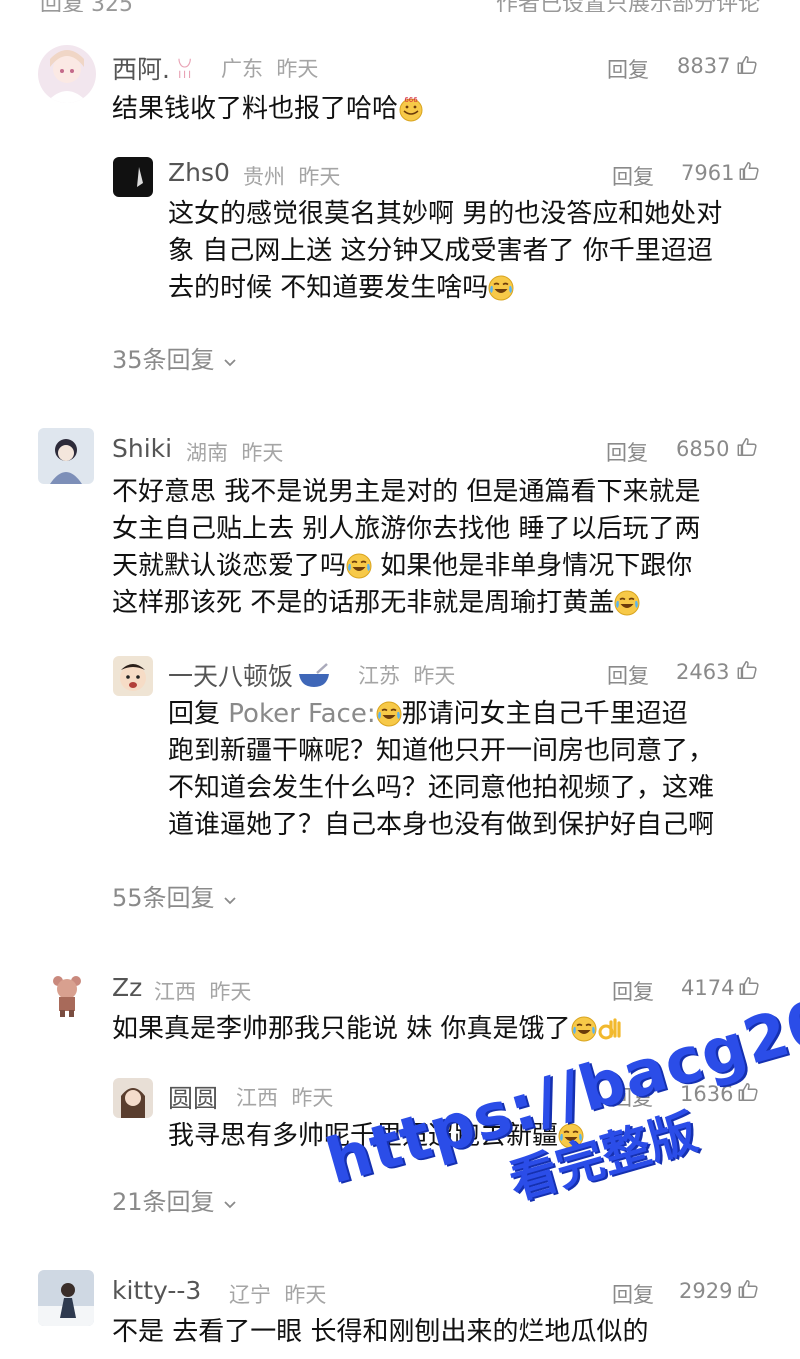 This screenshot has height=1359, width=800. What do you see at coordinates (628, 6) in the screenshot?
I see `author-notice: 作者已设置只展示部分评论` at bounding box center [628, 6].